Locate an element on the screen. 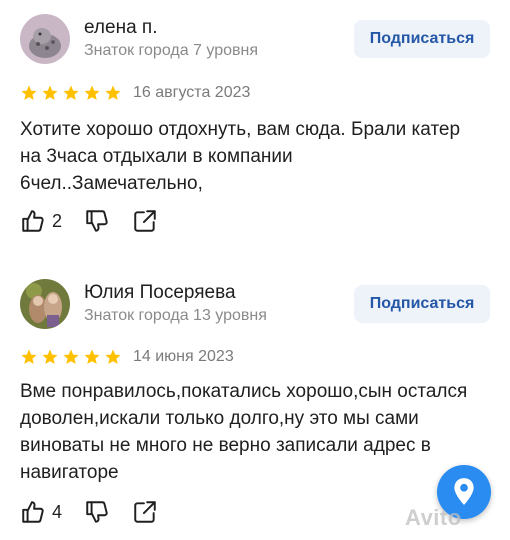 Image resolution: width=510 pixels, height=540 pixels. like-button: 4 is located at coordinates (41, 512).